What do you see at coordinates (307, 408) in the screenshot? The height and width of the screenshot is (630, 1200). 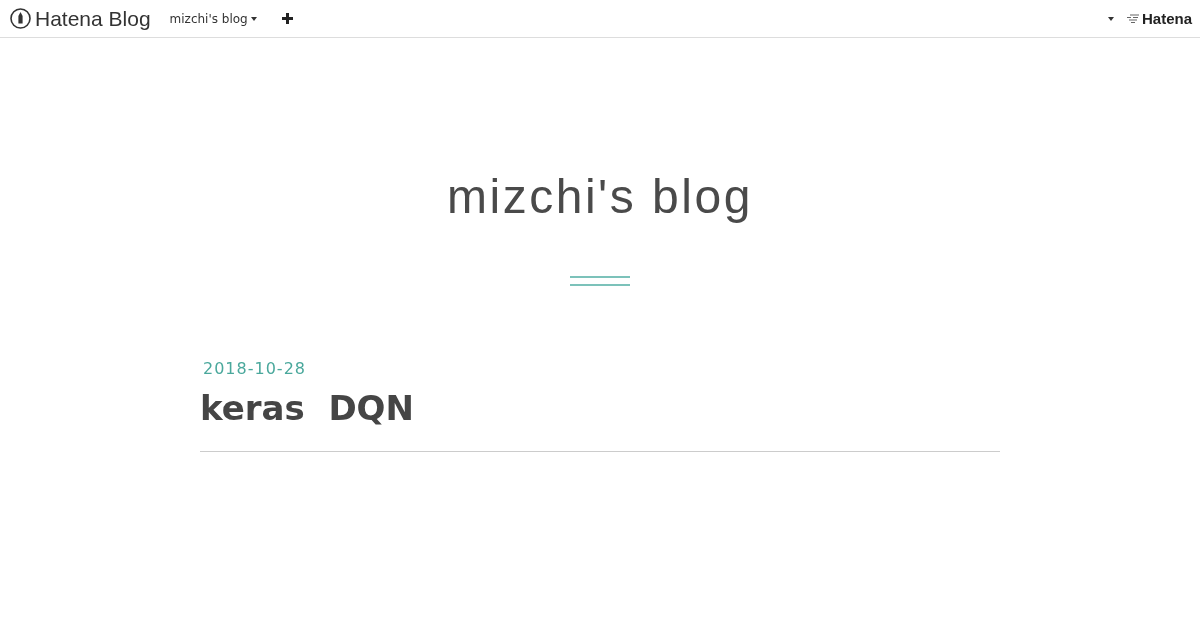 I see `entry-title: keras DQN` at bounding box center [307, 408].